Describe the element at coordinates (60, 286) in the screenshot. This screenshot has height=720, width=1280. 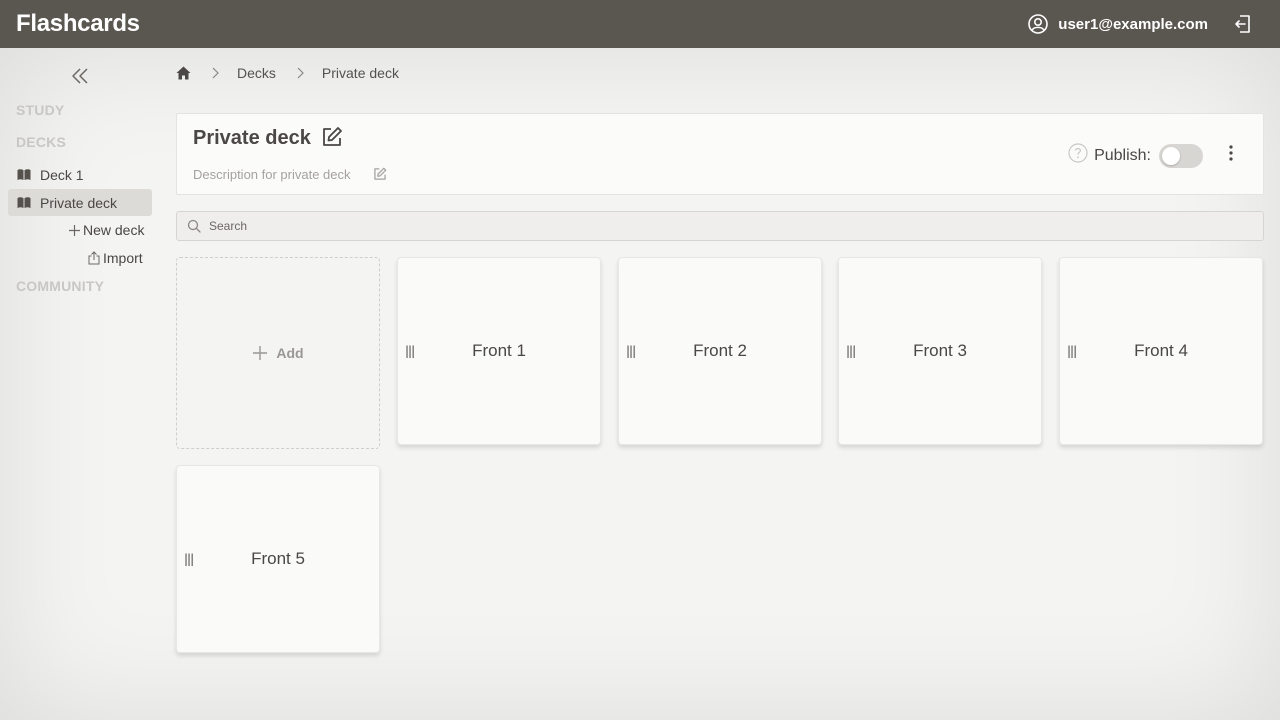
I see `sidebar-section-community: COMMUNITY` at that location.